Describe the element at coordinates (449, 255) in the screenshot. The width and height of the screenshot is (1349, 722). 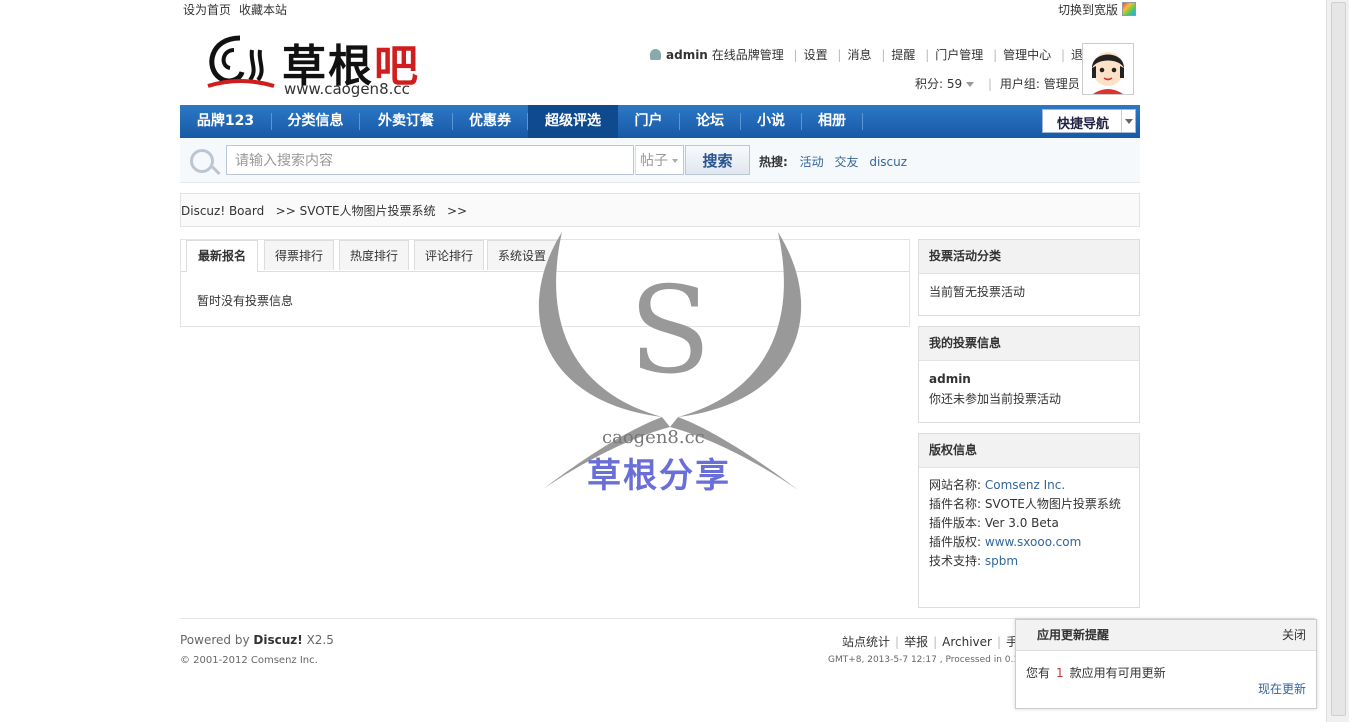
I see `tab-comment-ranking: 评论排行` at that location.